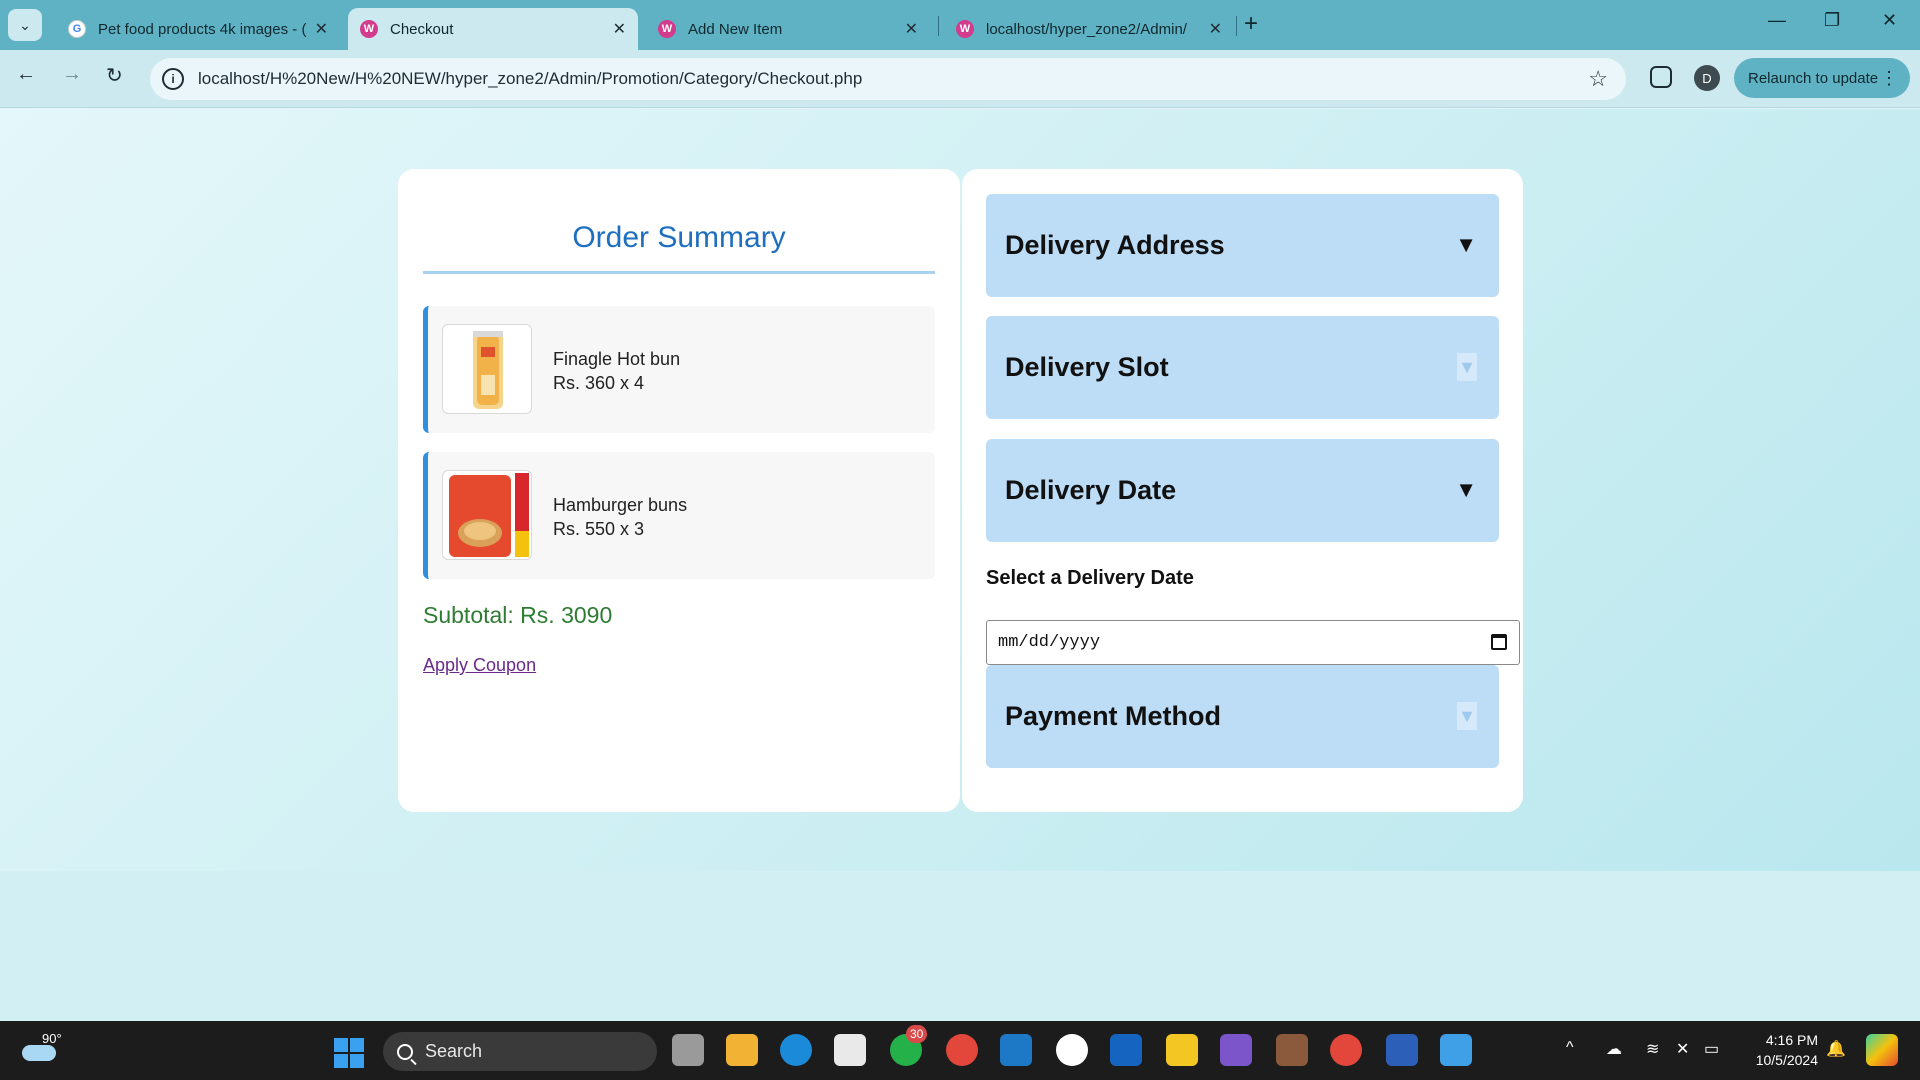 The width and height of the screenshot is (1920, 1080). What do you see at coordinates (599, 529) in the screenshot?
I see `item-price: Rs. 550 x 3` at bounding box center [599, 529].